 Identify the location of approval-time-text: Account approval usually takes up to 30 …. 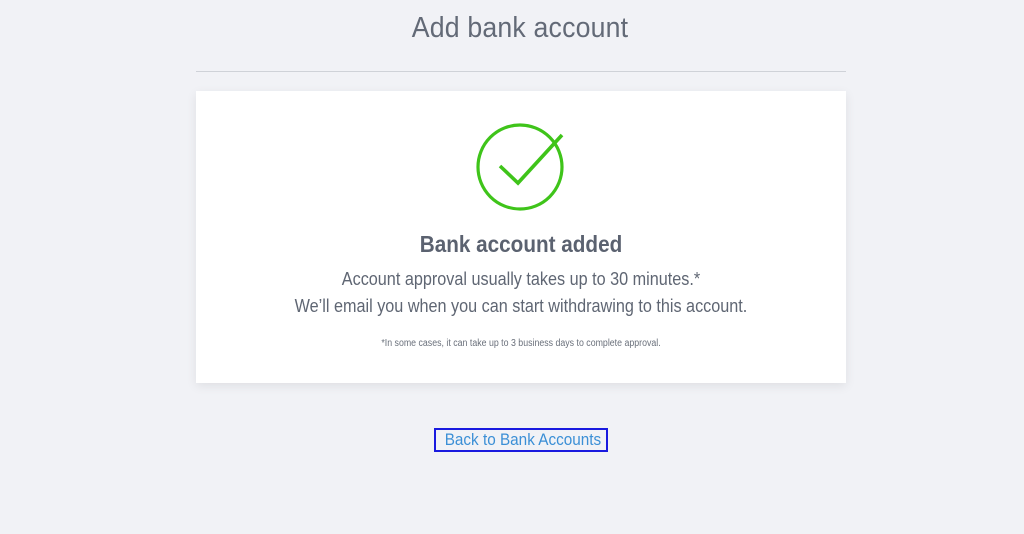
(521, 279).